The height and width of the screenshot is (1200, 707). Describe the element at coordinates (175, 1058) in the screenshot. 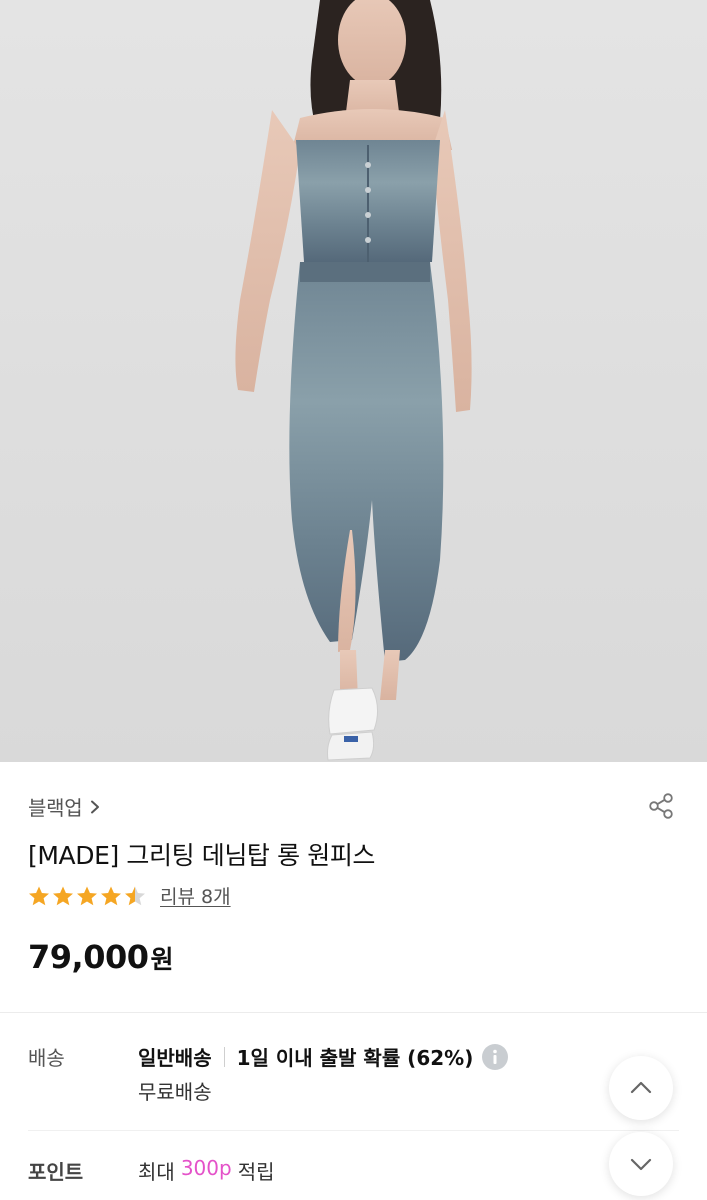

I see `delivery-type: 일반배송` at that location.